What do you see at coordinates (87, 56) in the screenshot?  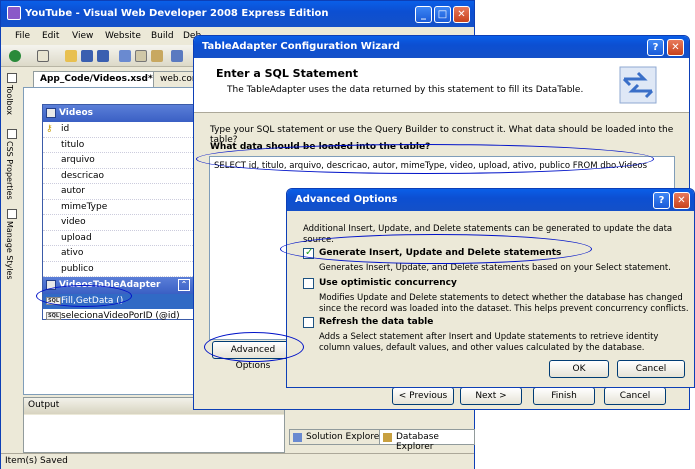 I see `save-icon` at bounding box center [87, 56].